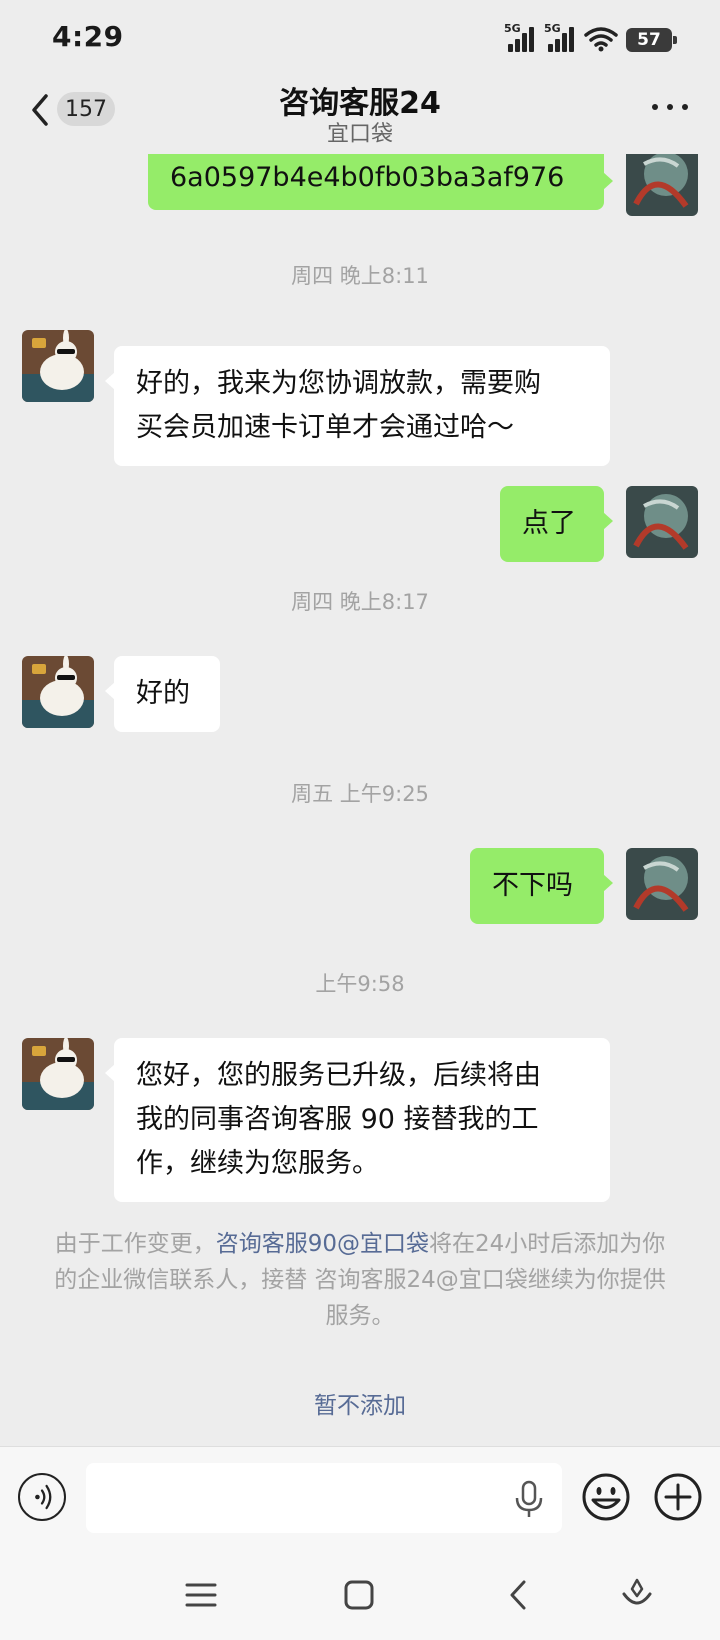 Image resolution: width=720 pixels, height=1640 pixels. What do you see at coordinates (360, 1403) in the screenshot?
I see `decline-add-link: 暂不添加` at bounding box center [360, 1403].